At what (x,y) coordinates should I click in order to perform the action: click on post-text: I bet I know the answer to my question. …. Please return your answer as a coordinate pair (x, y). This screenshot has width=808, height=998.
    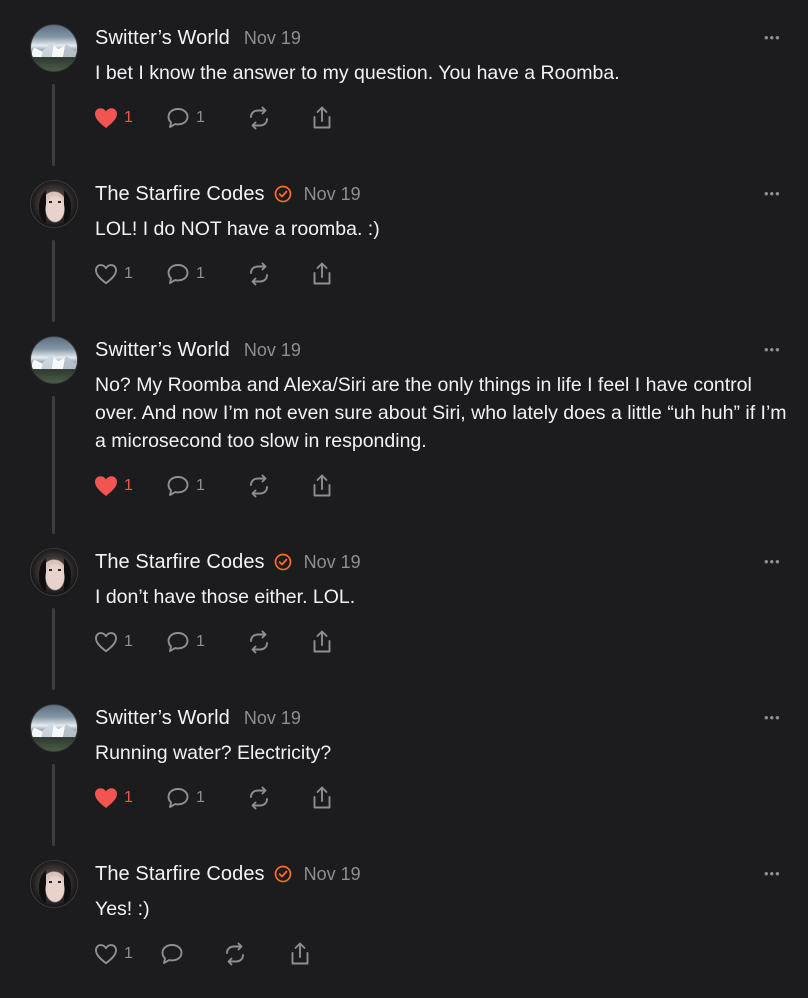
    Looking at the image, I should click on (357, 73).